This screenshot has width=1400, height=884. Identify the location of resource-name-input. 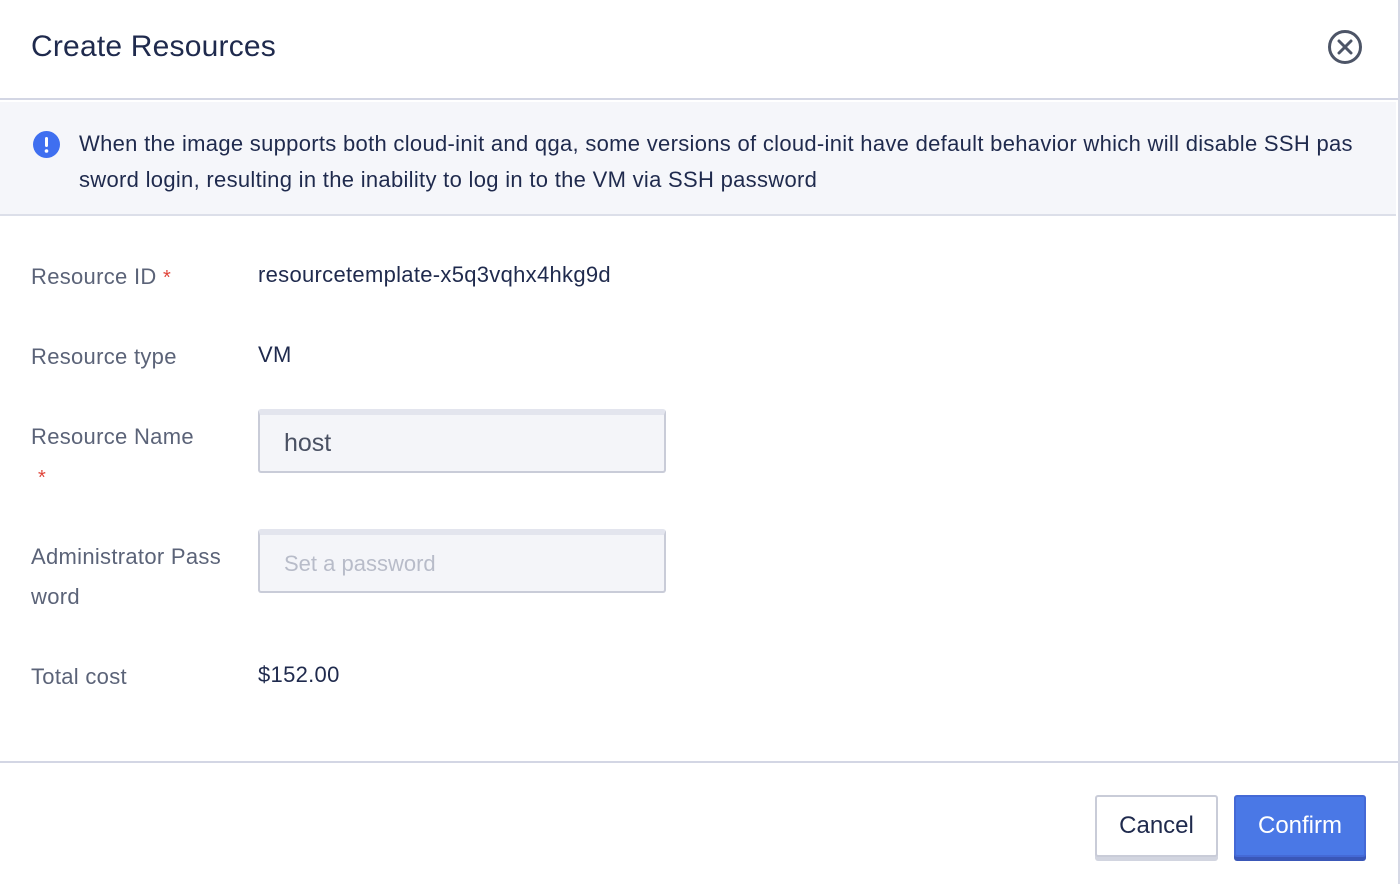
(462, 441).